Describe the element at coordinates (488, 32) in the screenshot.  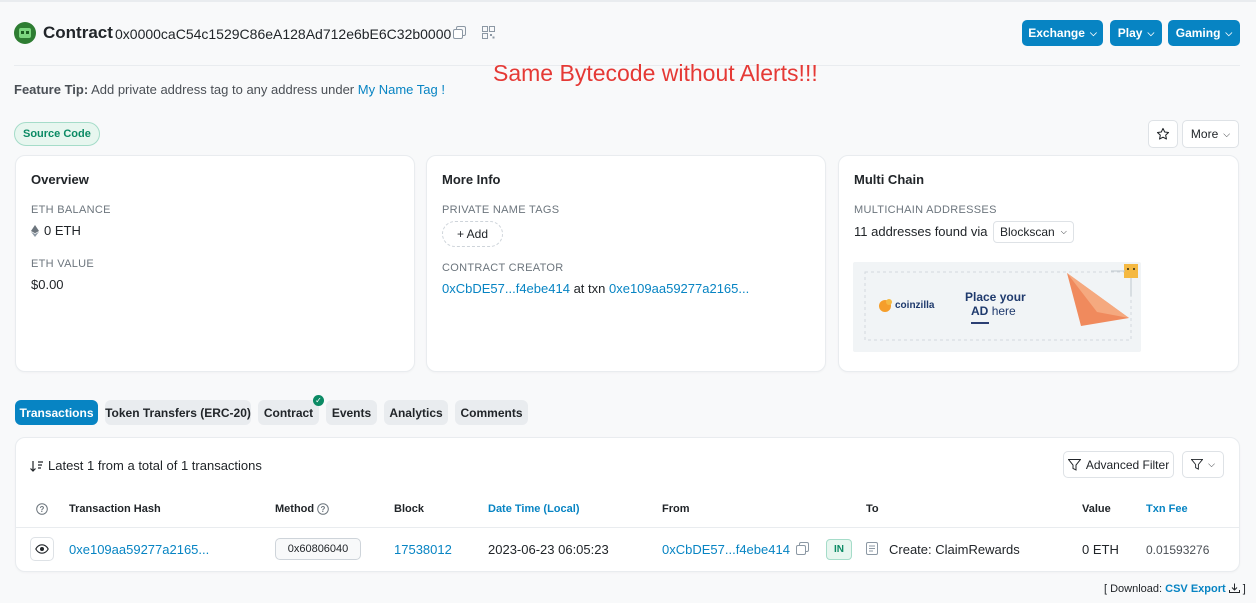
I see `qr-code-icon` at that location.